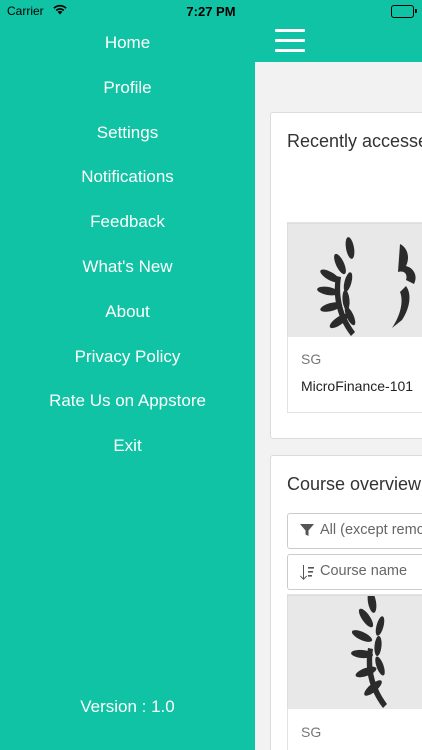  What do you see at coordinates (354, 484) in the screenshot?
I see `course-overview-title: Course overview` at bounding box center [354, 484].